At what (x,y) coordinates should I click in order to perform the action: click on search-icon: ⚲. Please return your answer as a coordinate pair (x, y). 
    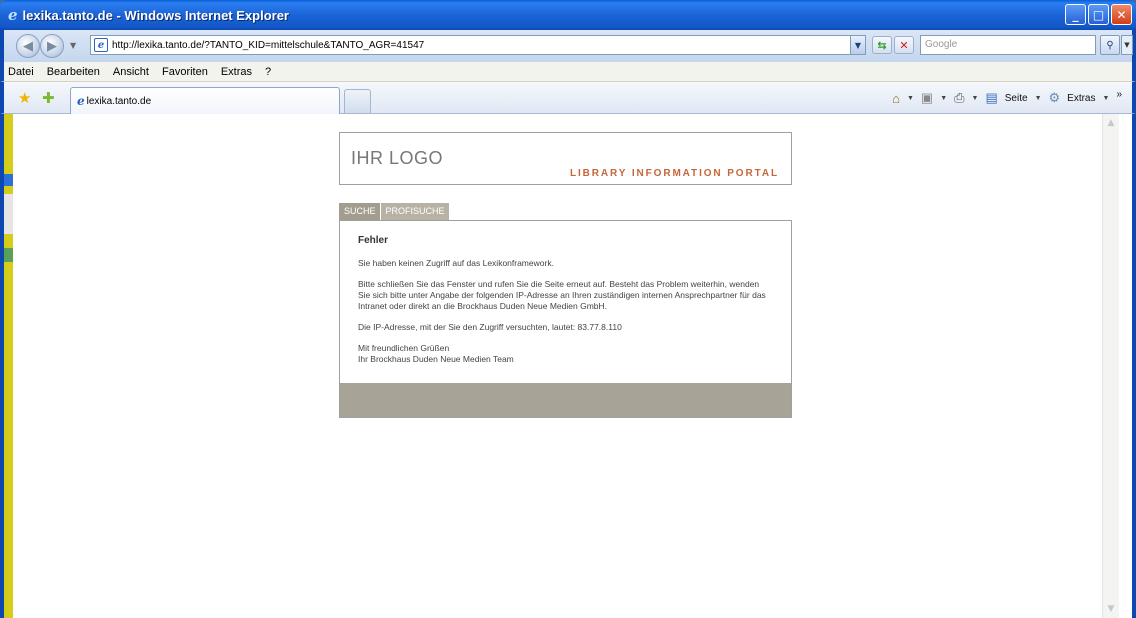
    Looking at the image, I should click on (1110, 45).